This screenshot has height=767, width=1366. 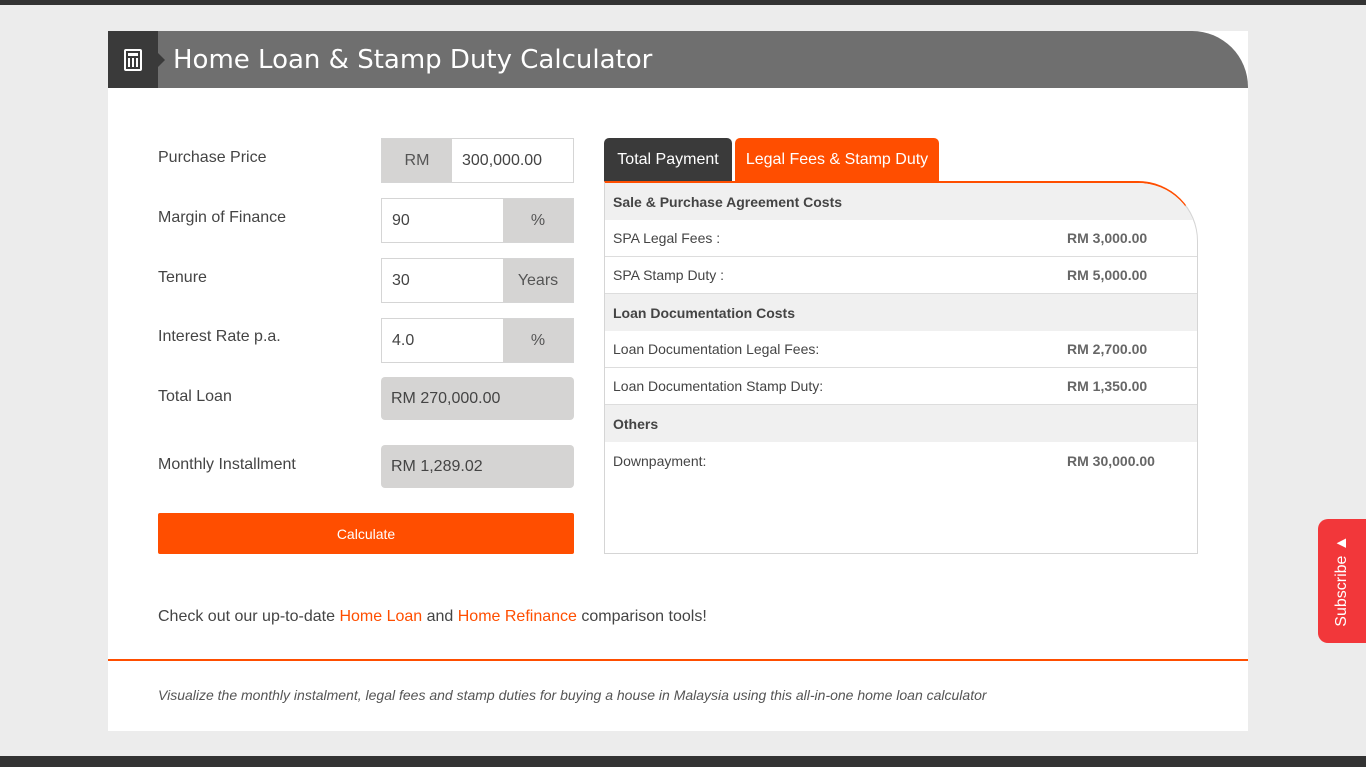 What do you see at coordinates (718, 386) in the screenshot?
I see `fee-label: Loan Documentation Stamp Duty:` at bounding box center [718, 386].